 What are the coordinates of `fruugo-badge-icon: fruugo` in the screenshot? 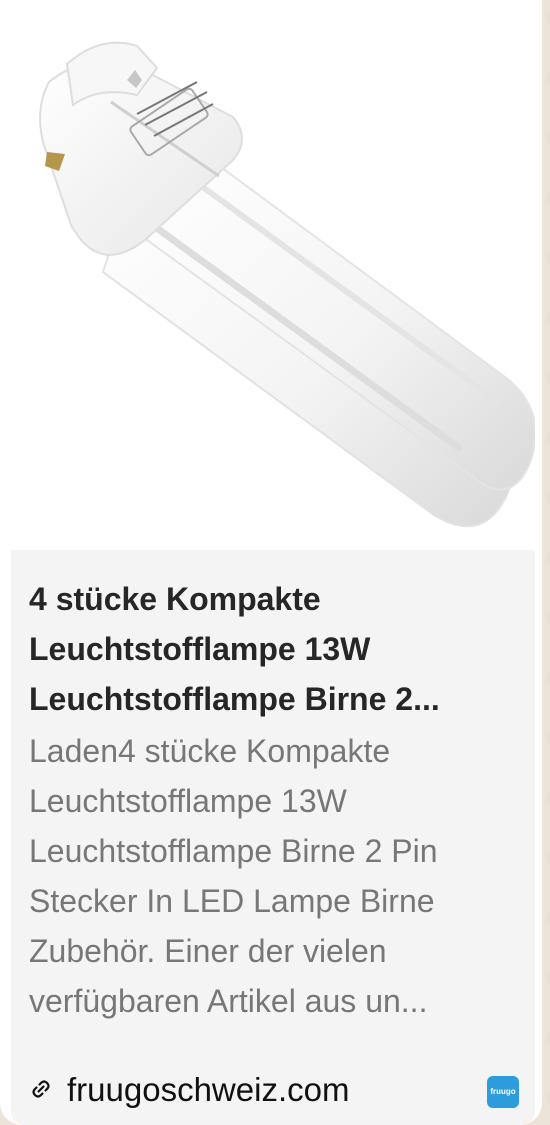 It's located at (503, 1092).